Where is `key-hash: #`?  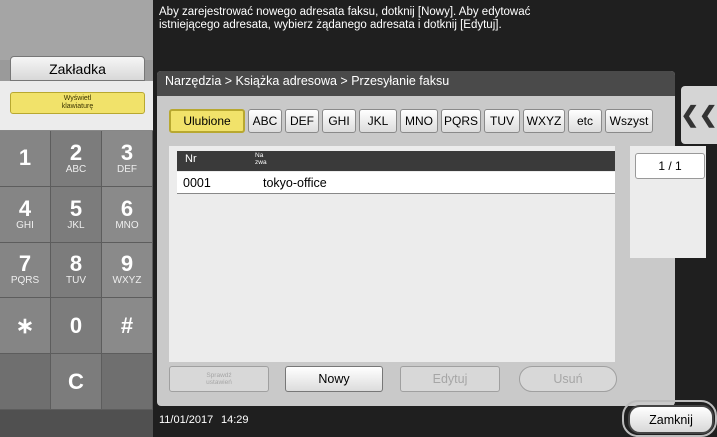
key-hash: # is located at coordinates (127, 326).